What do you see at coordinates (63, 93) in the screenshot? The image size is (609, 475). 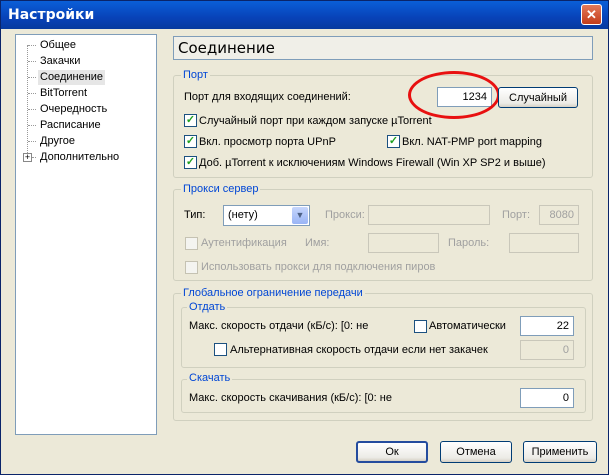 I see `tree-item-bittorrent: BitTorrent` at bounding box center [63, 93].